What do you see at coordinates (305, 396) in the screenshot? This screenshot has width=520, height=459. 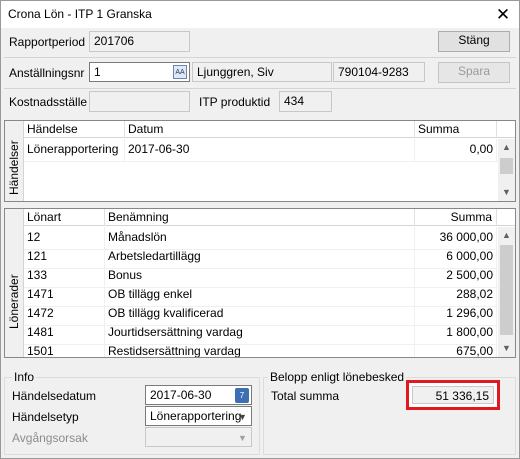 I see `total-summa-label: Total summa` at bounding box center [305, 396].